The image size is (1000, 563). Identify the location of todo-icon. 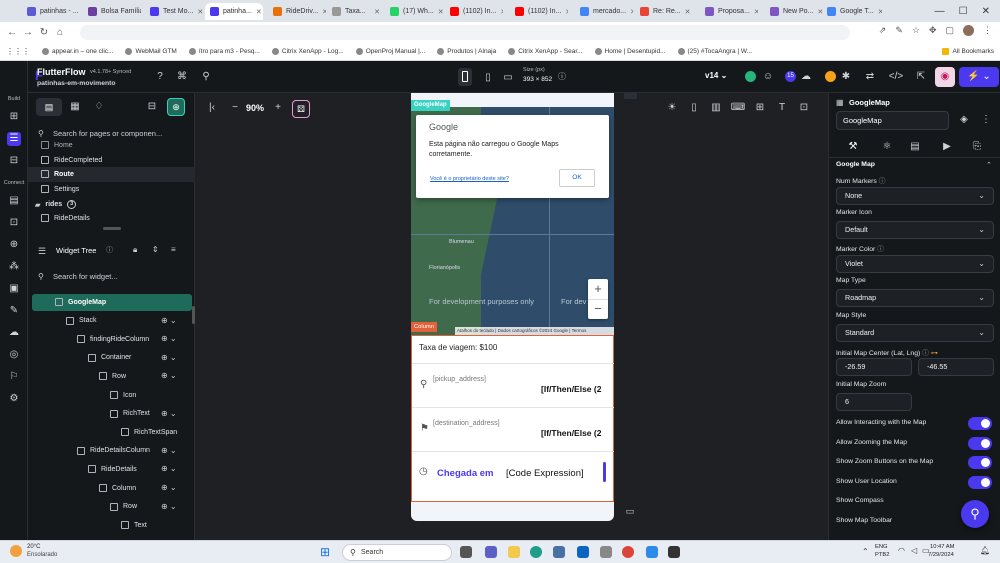
(652, 552).